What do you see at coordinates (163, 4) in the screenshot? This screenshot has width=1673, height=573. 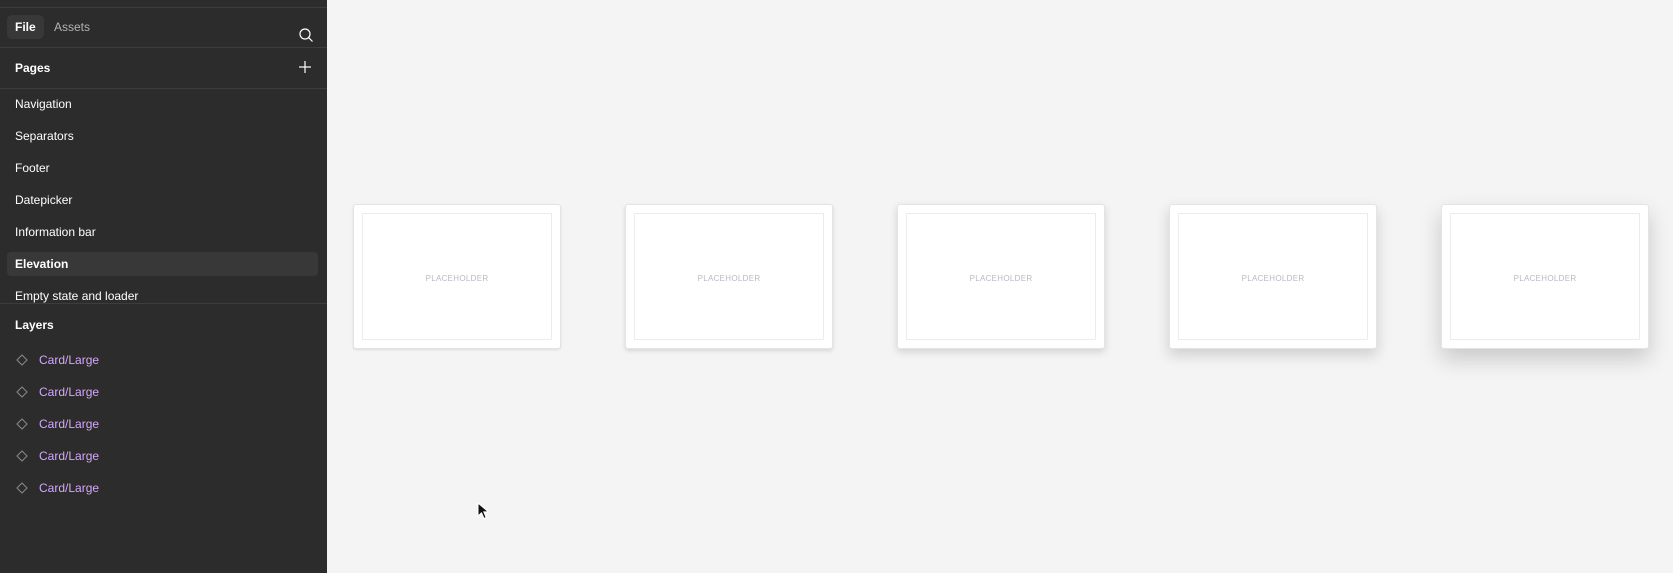 I see `sidebar-top-strip` at bounding box center [163, 4].